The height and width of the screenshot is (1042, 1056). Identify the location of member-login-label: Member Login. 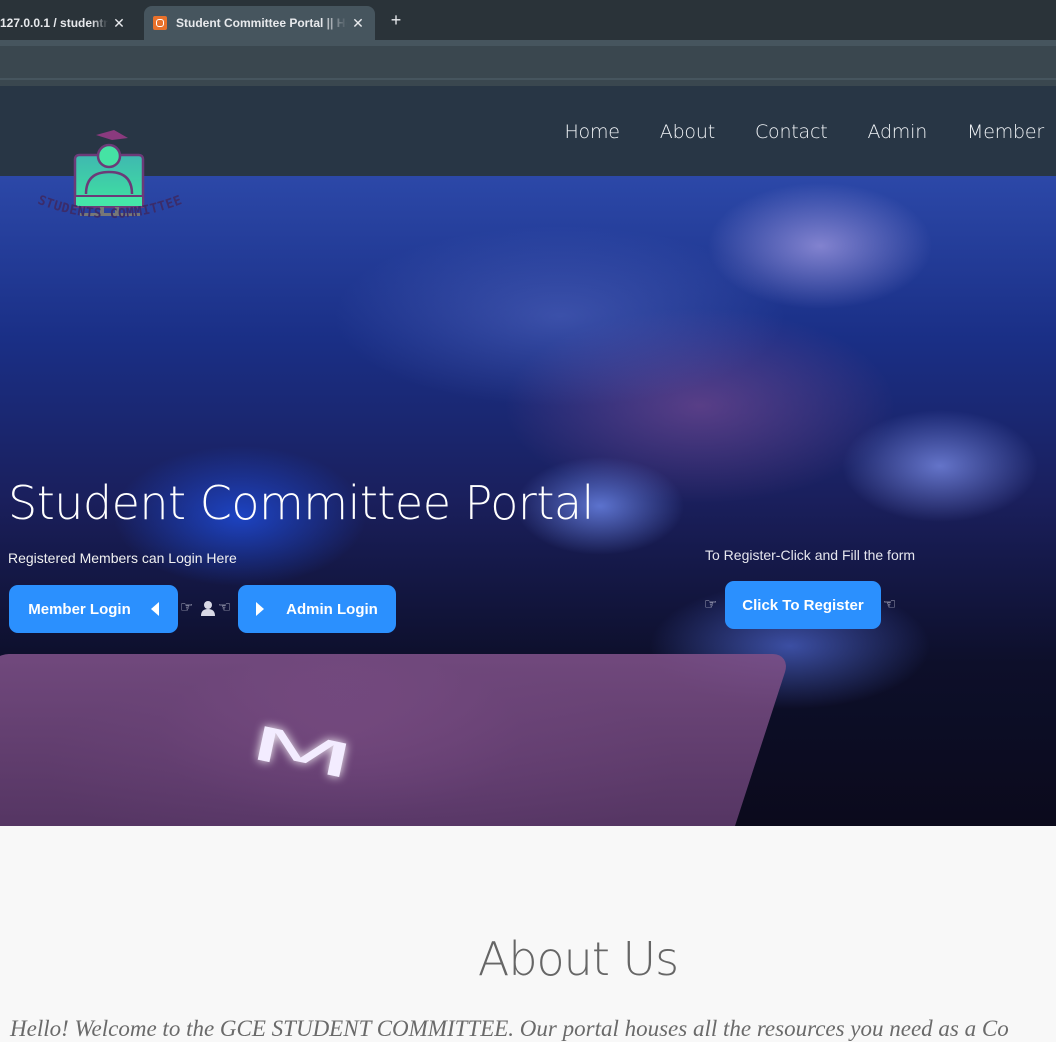
(79, 609).